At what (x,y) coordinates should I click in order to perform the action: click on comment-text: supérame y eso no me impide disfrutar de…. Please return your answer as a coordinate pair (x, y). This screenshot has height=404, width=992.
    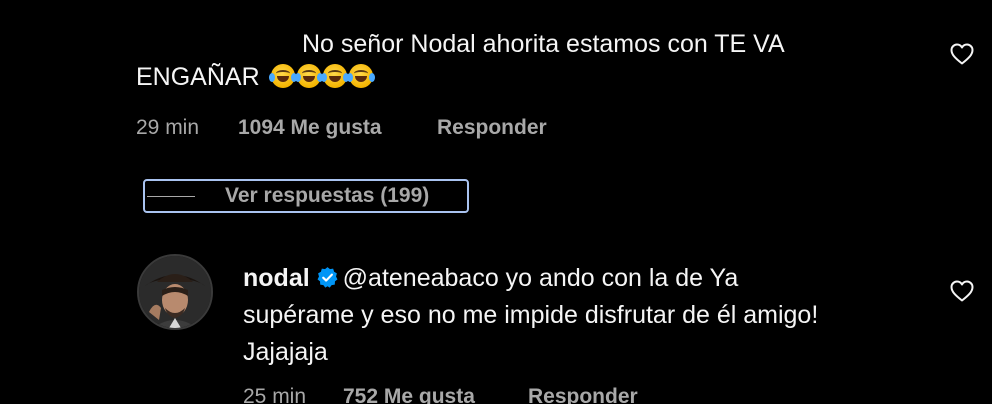
    Looking at the image, I should click on (531, 315).